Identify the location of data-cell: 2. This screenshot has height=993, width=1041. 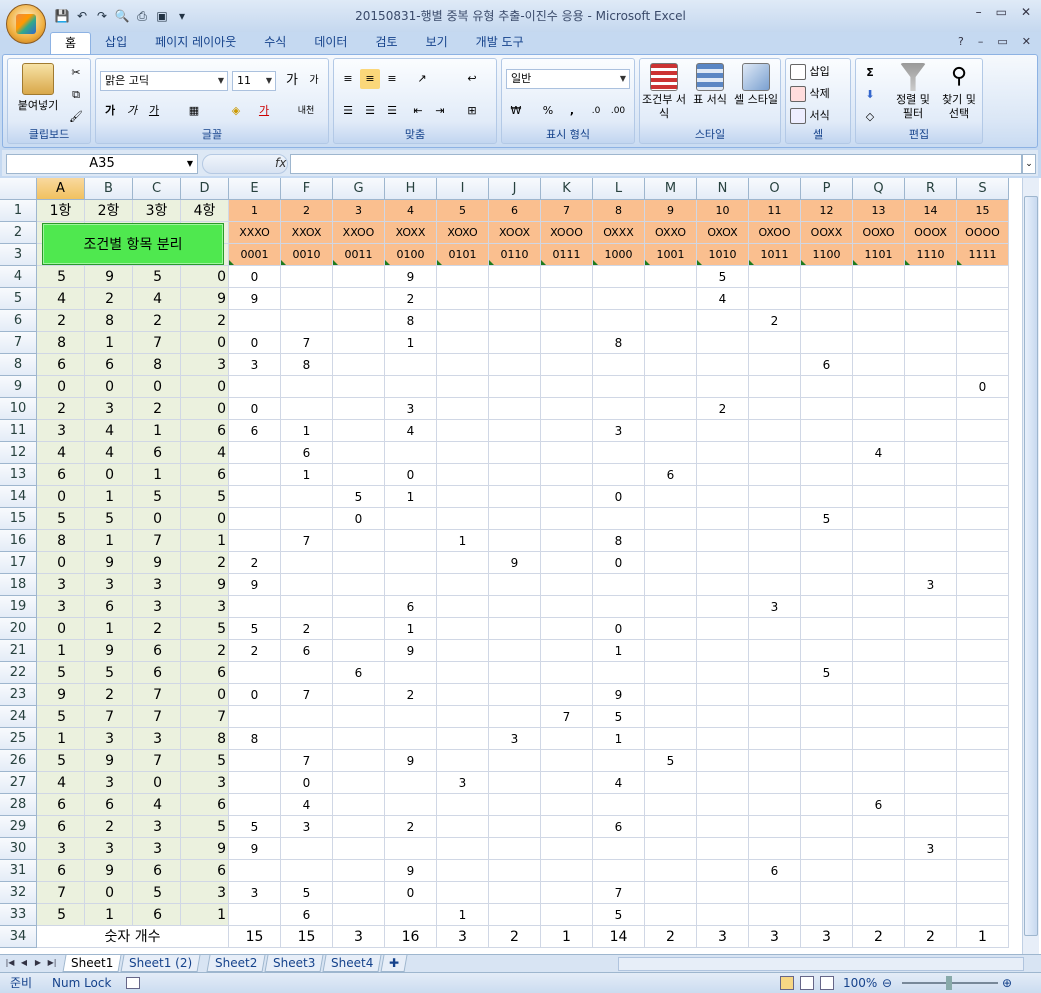
(411, 299).